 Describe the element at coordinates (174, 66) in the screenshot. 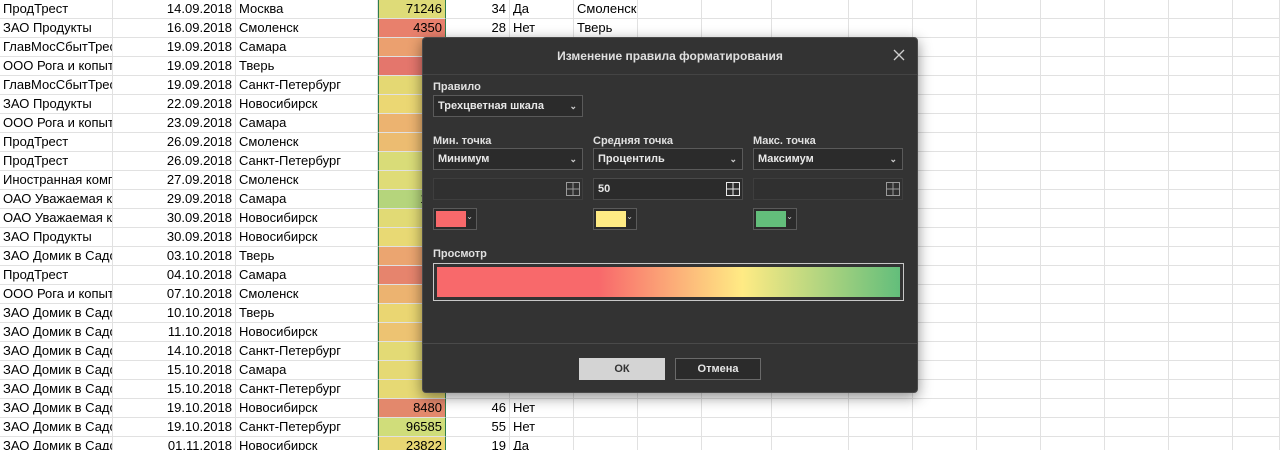

I see `date-cell: 19.09.2018` at that location.